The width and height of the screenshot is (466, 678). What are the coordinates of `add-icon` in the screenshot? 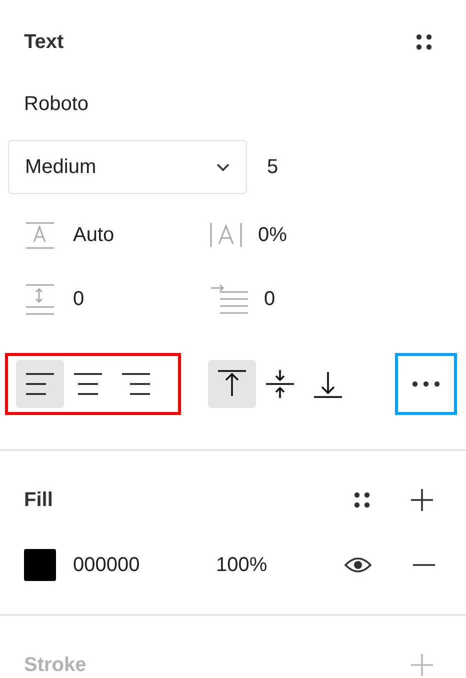 It's located at (422, 500).